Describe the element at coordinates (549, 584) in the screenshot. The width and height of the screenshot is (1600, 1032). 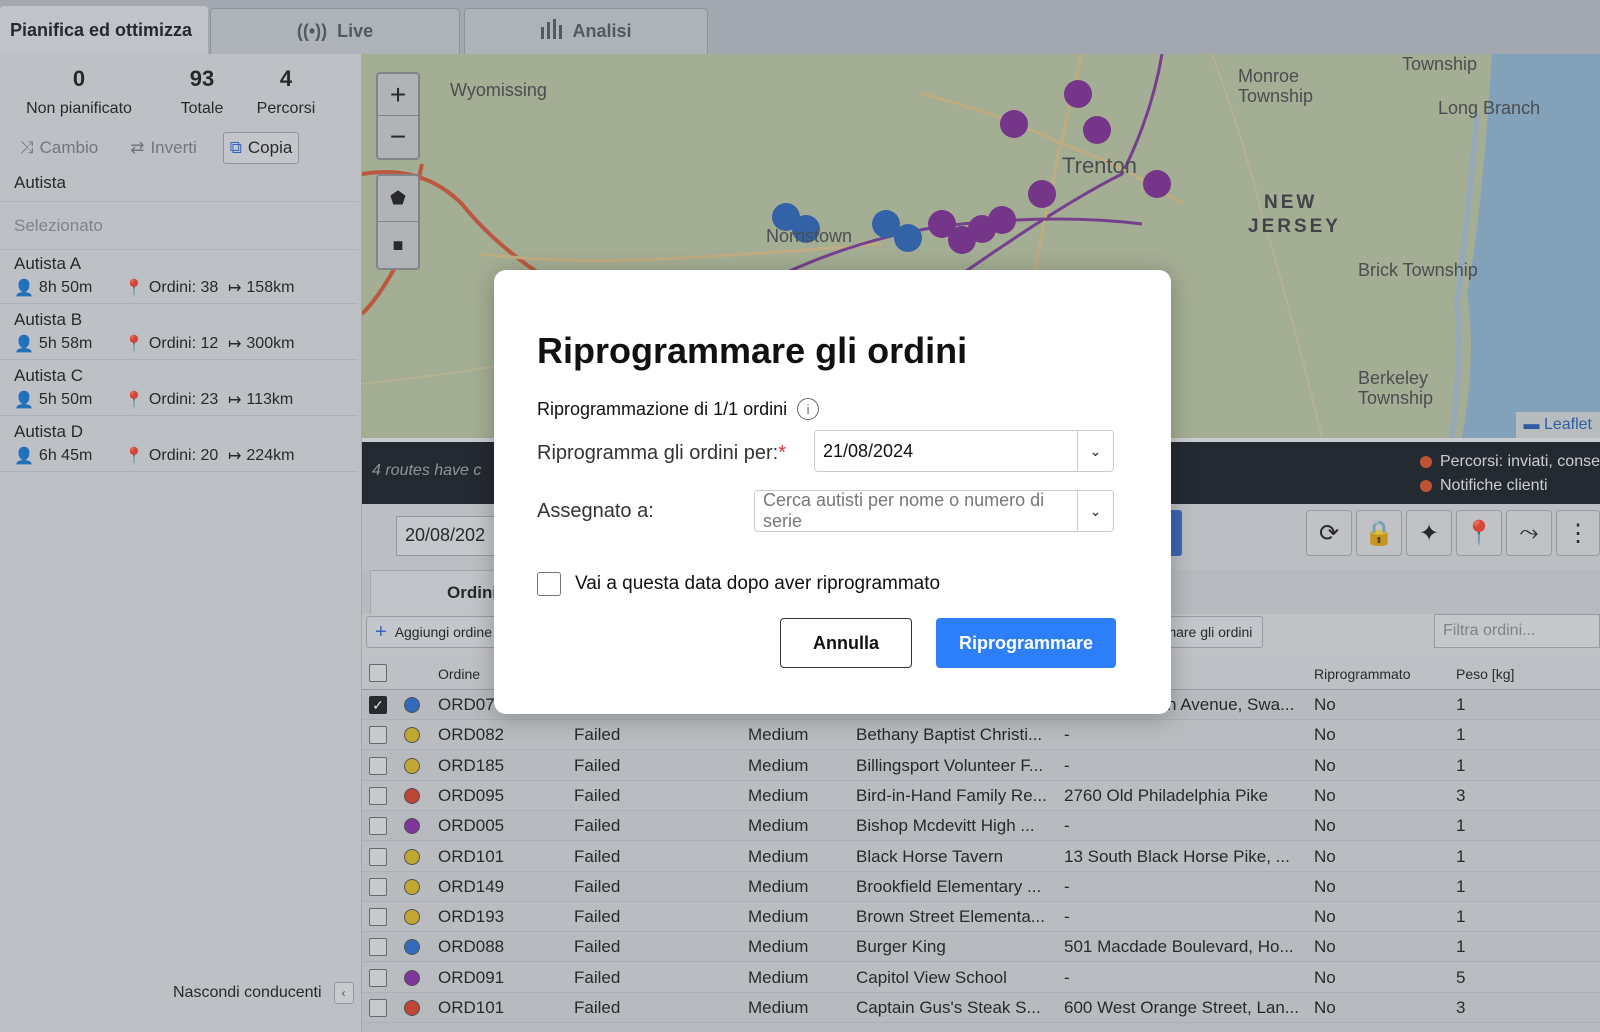
I see `goto-date-checkbox` at that location.